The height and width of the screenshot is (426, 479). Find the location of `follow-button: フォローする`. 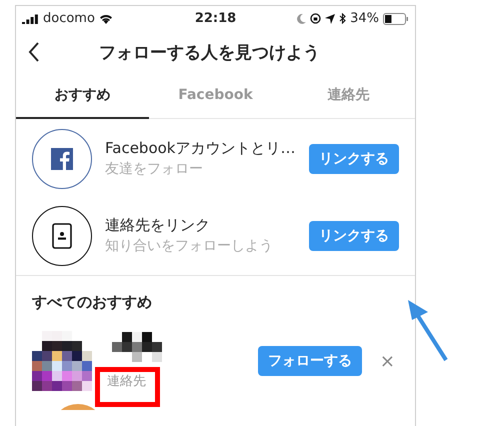

follow-button: フォローする is located at coordinates (310, 361).